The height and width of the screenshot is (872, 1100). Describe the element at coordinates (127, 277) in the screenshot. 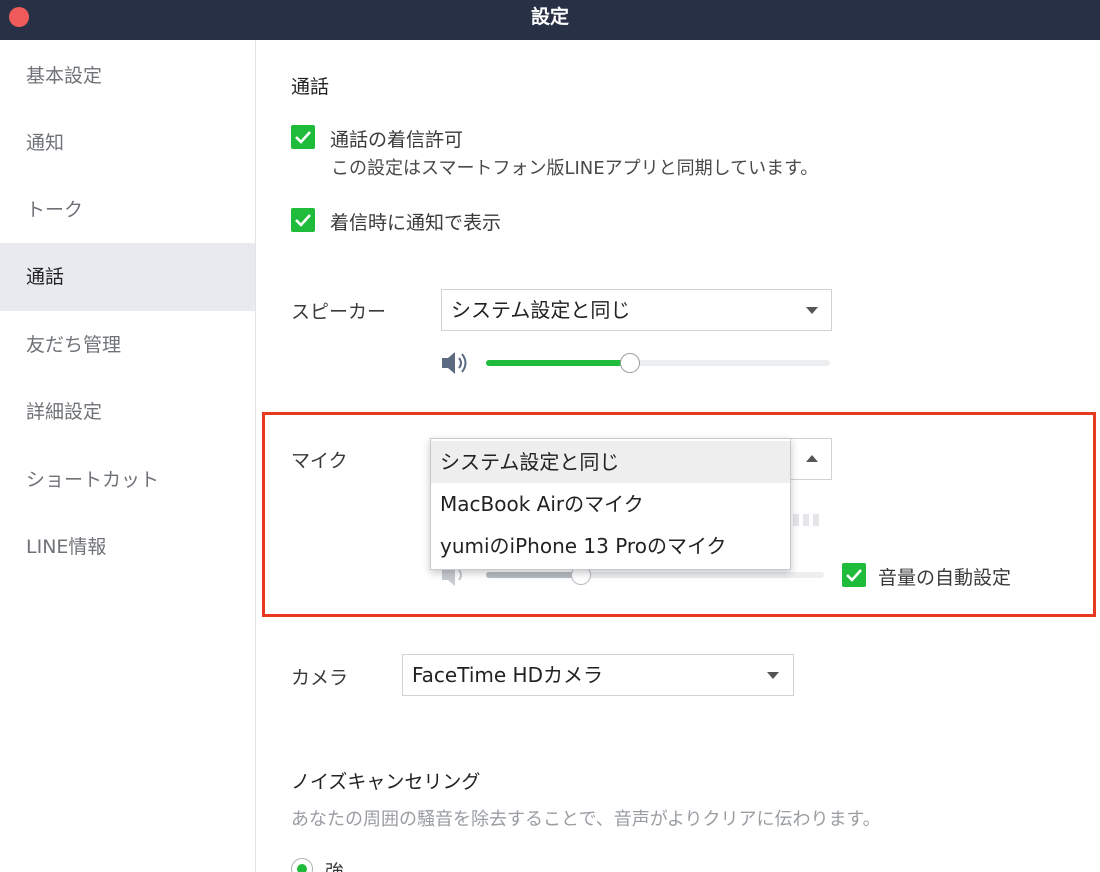

I see `sidebar-item-calls: 通話` at that location.